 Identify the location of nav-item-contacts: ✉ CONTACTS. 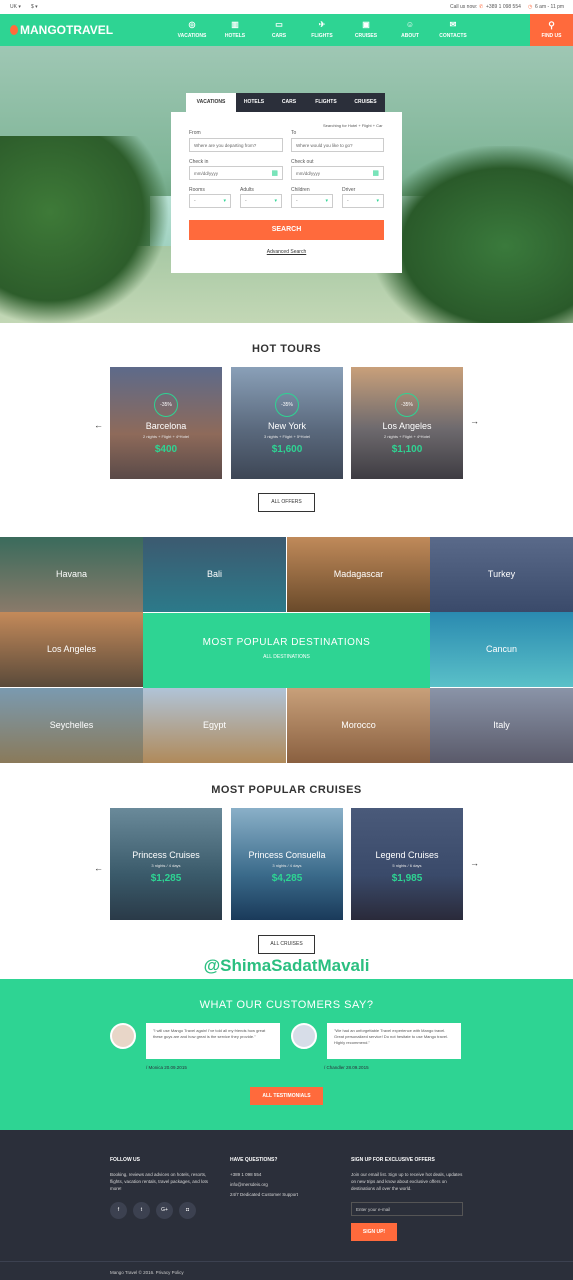
(453, 29).